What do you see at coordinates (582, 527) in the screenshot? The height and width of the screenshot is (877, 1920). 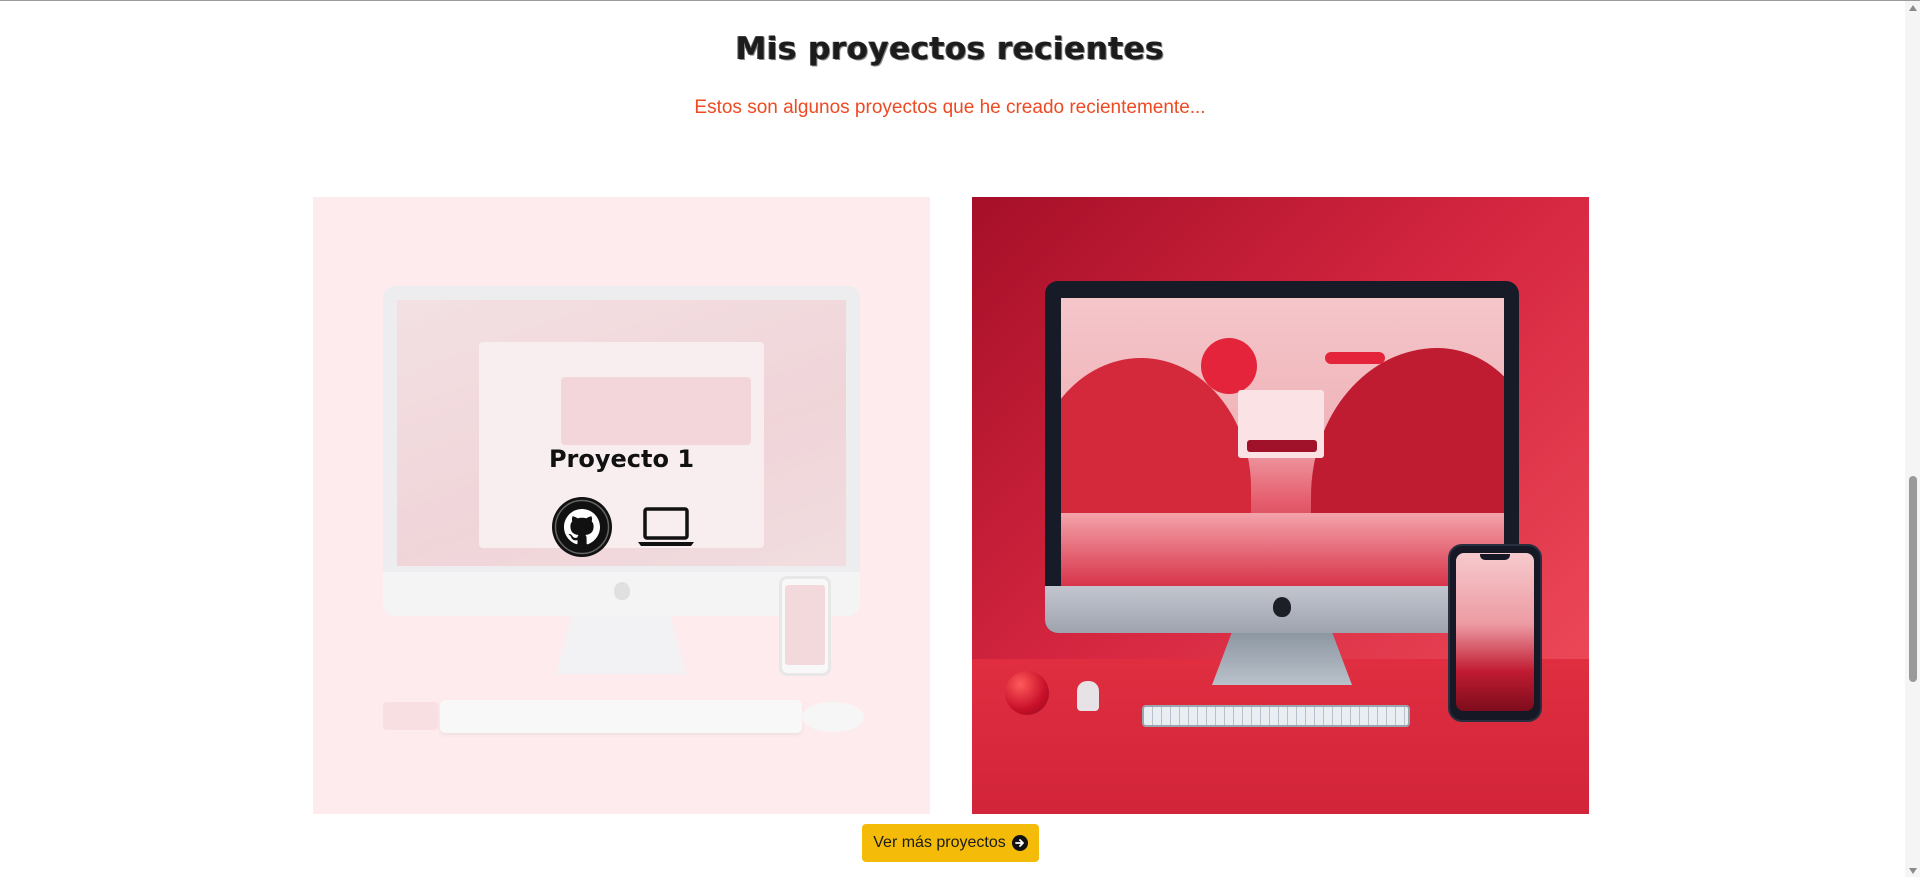 I see `github-icon` at bounding box center [582, 527].